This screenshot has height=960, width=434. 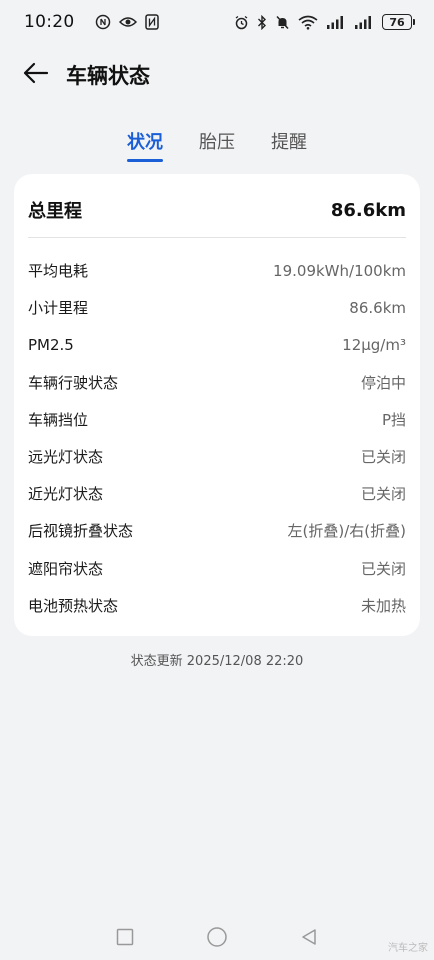 What do you see at coordinates (289, 142) in the screenshot?
I see `tab-reminders: 提醒` at bounding box center [289, 142].